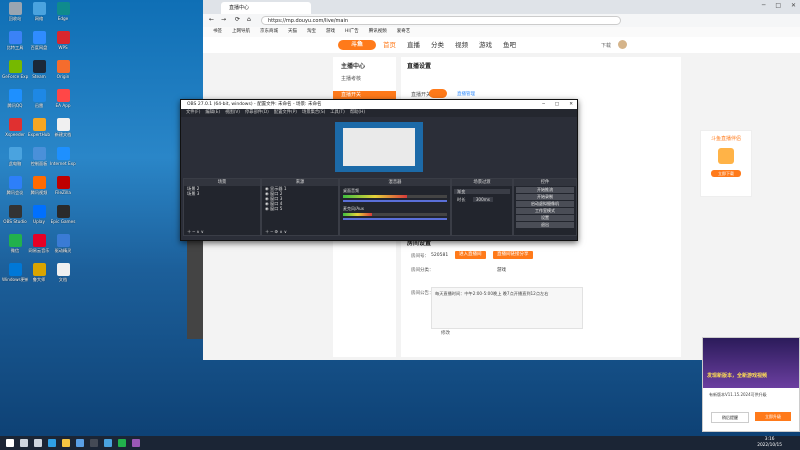 The width and height of the screenshot is (800, 450). Describe the element at coordinates (63, 16) in the screenshot. I see `desktop-icon: Edge` at that location.